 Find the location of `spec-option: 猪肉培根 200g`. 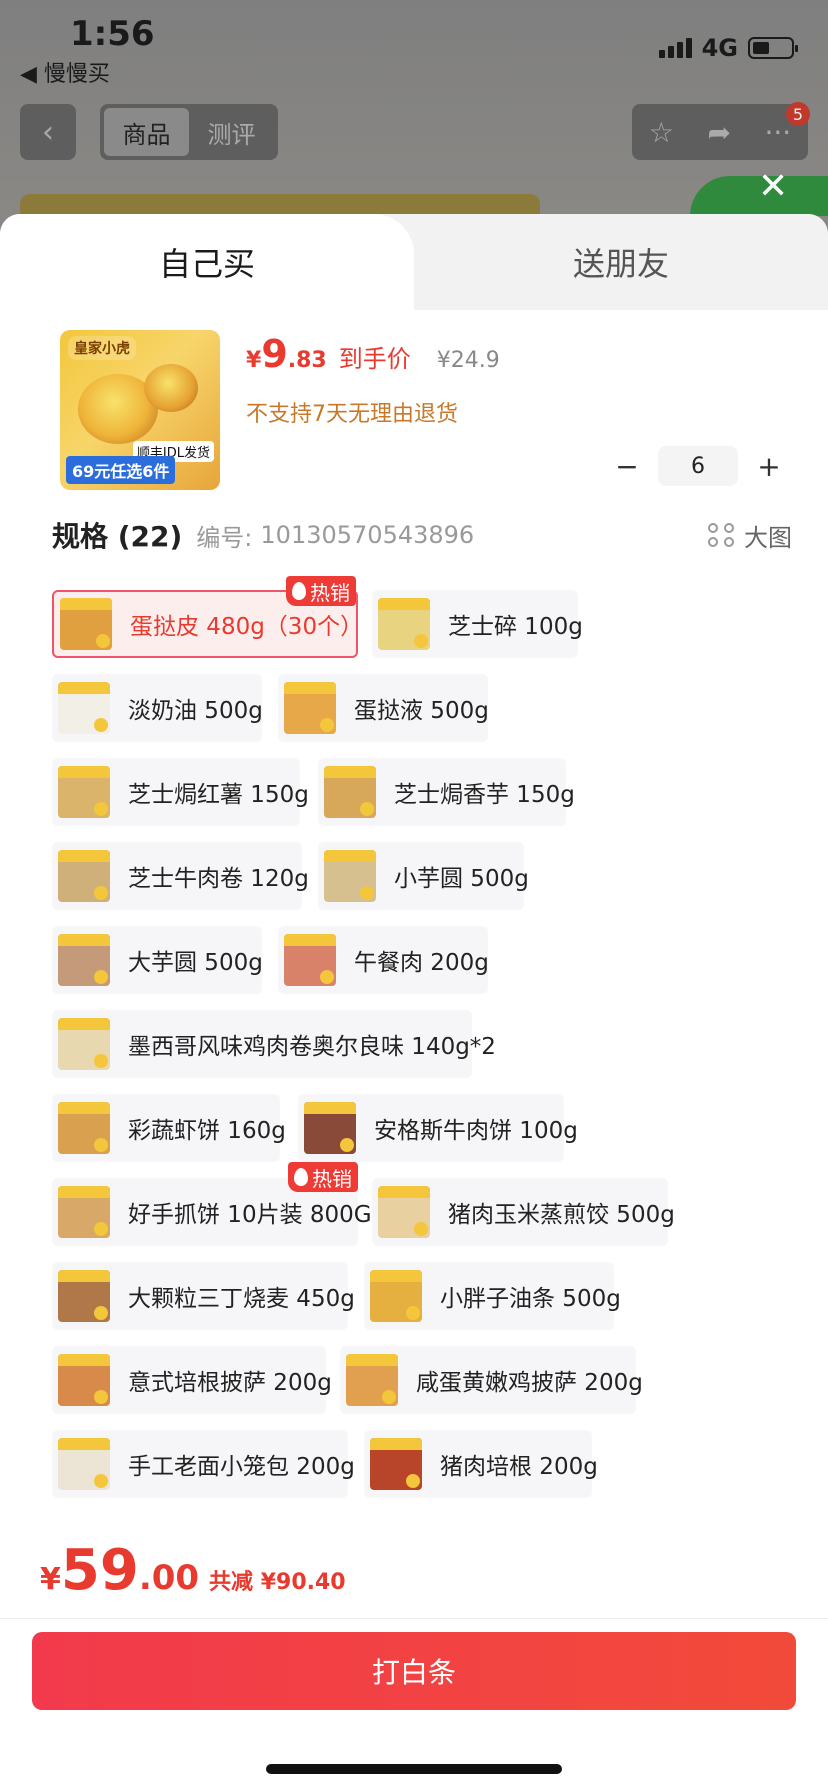

spec-option: 猪肉培根 200g is located at coordinates (481, 1464).